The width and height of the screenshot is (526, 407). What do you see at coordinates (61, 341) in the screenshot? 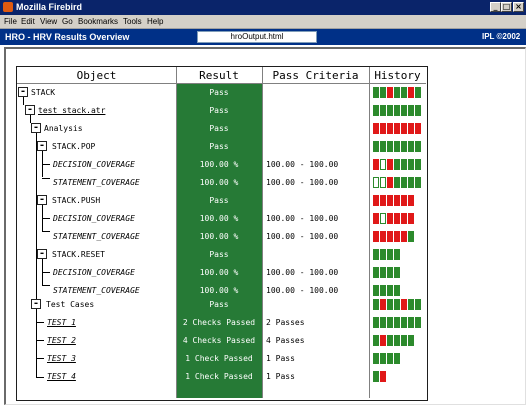
I see `test-link: TEST_2` at bounding box center [61, 341].